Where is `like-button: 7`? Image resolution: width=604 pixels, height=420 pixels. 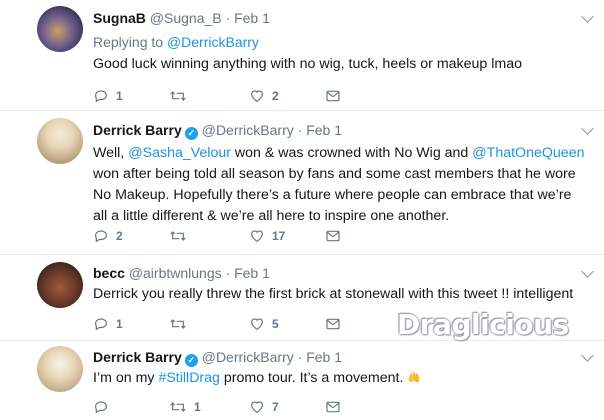 like-button: 7 is located at coordinates (264, 406).